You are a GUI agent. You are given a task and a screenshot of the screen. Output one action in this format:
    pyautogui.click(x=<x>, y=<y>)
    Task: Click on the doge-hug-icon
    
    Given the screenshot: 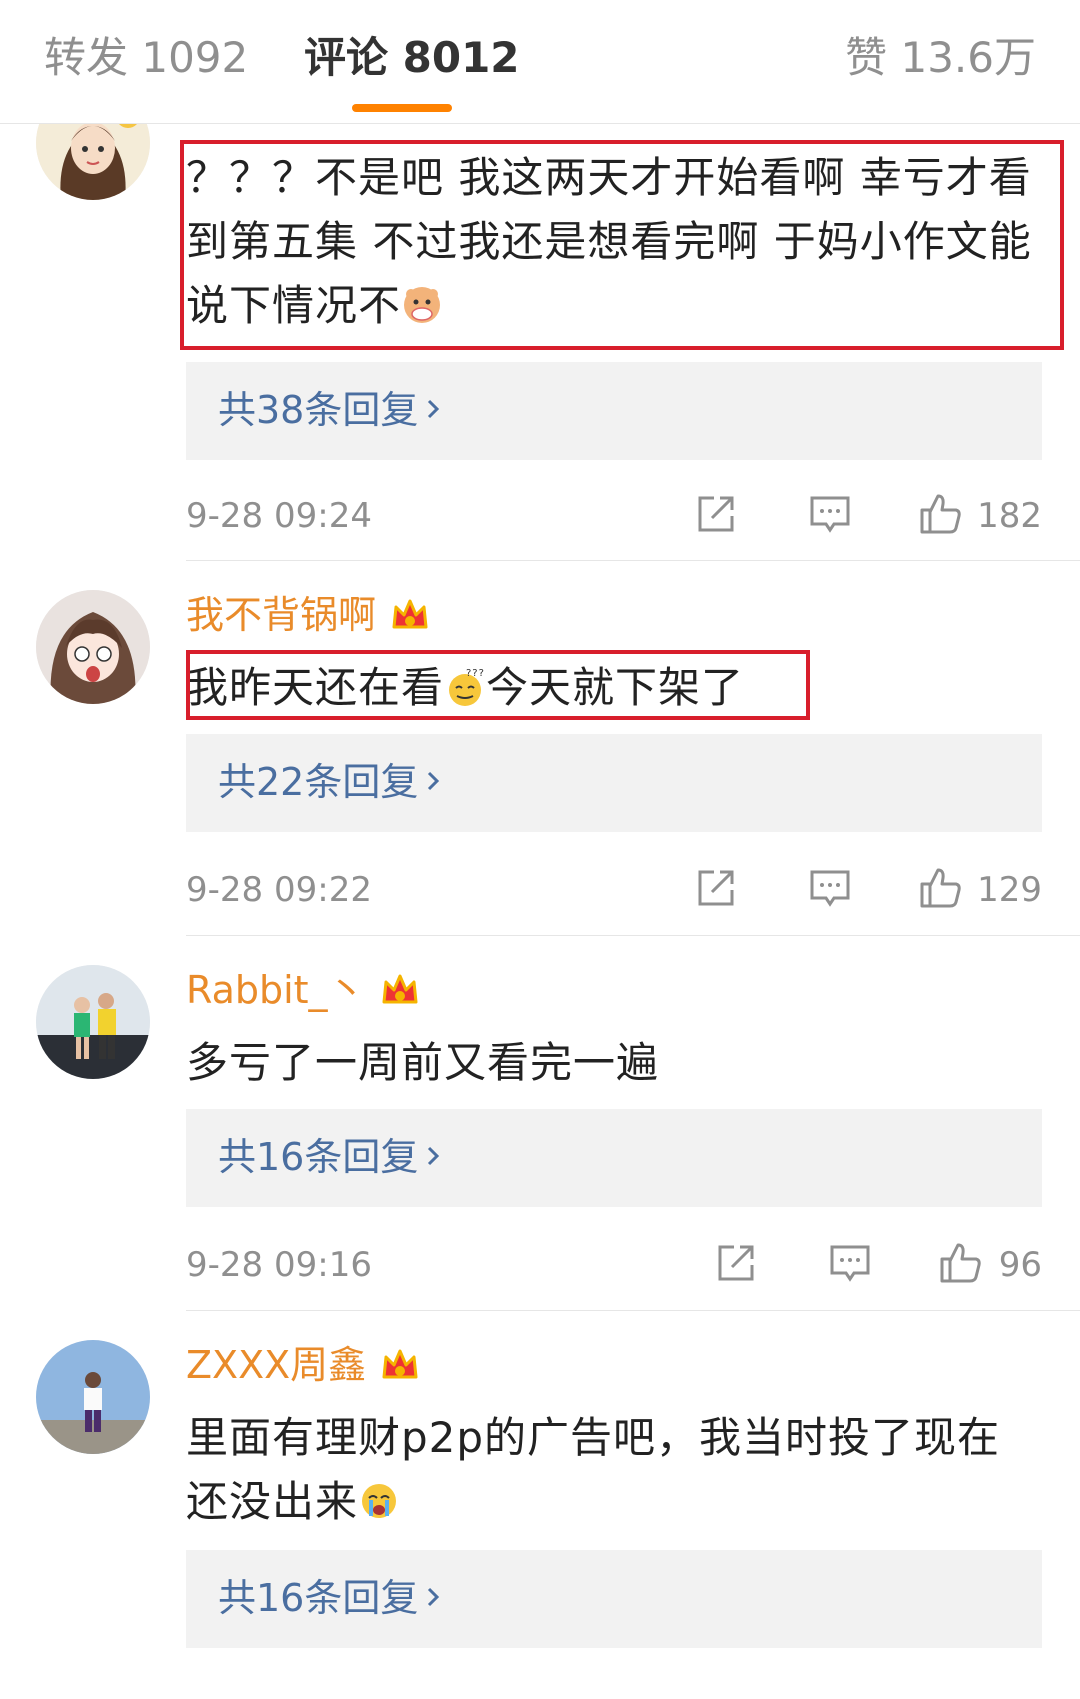 What is the action you would take?
    pyautogui.click(x=422, y=305)
    